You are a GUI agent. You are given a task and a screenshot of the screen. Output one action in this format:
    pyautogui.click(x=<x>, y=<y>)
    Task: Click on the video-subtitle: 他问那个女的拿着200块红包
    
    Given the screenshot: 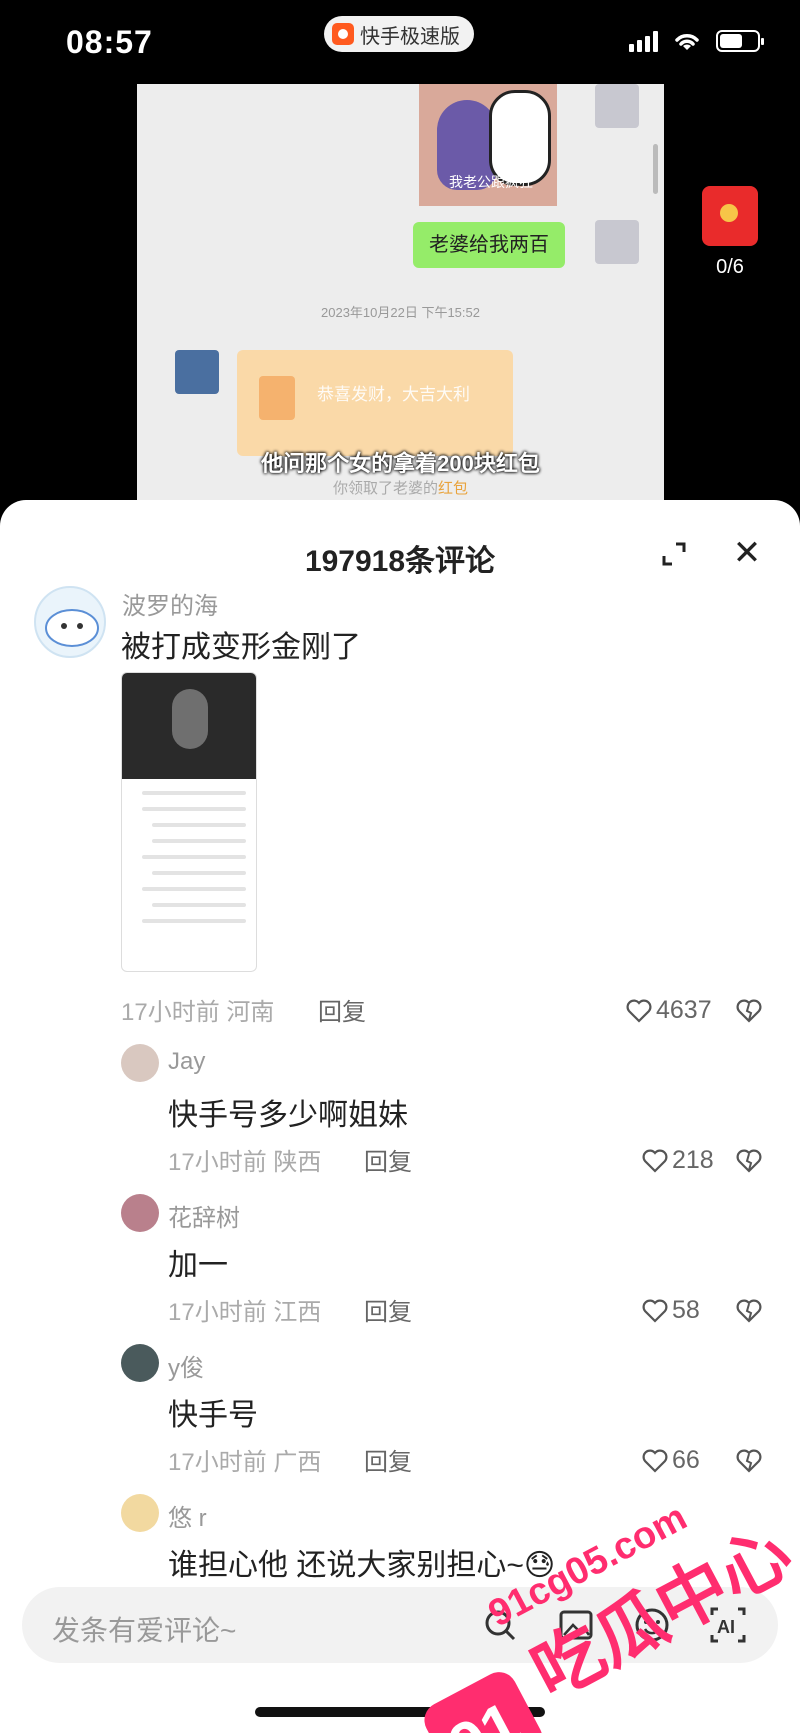 What is the action you would take?
    pyautogui.click(x=400, y=463)
    